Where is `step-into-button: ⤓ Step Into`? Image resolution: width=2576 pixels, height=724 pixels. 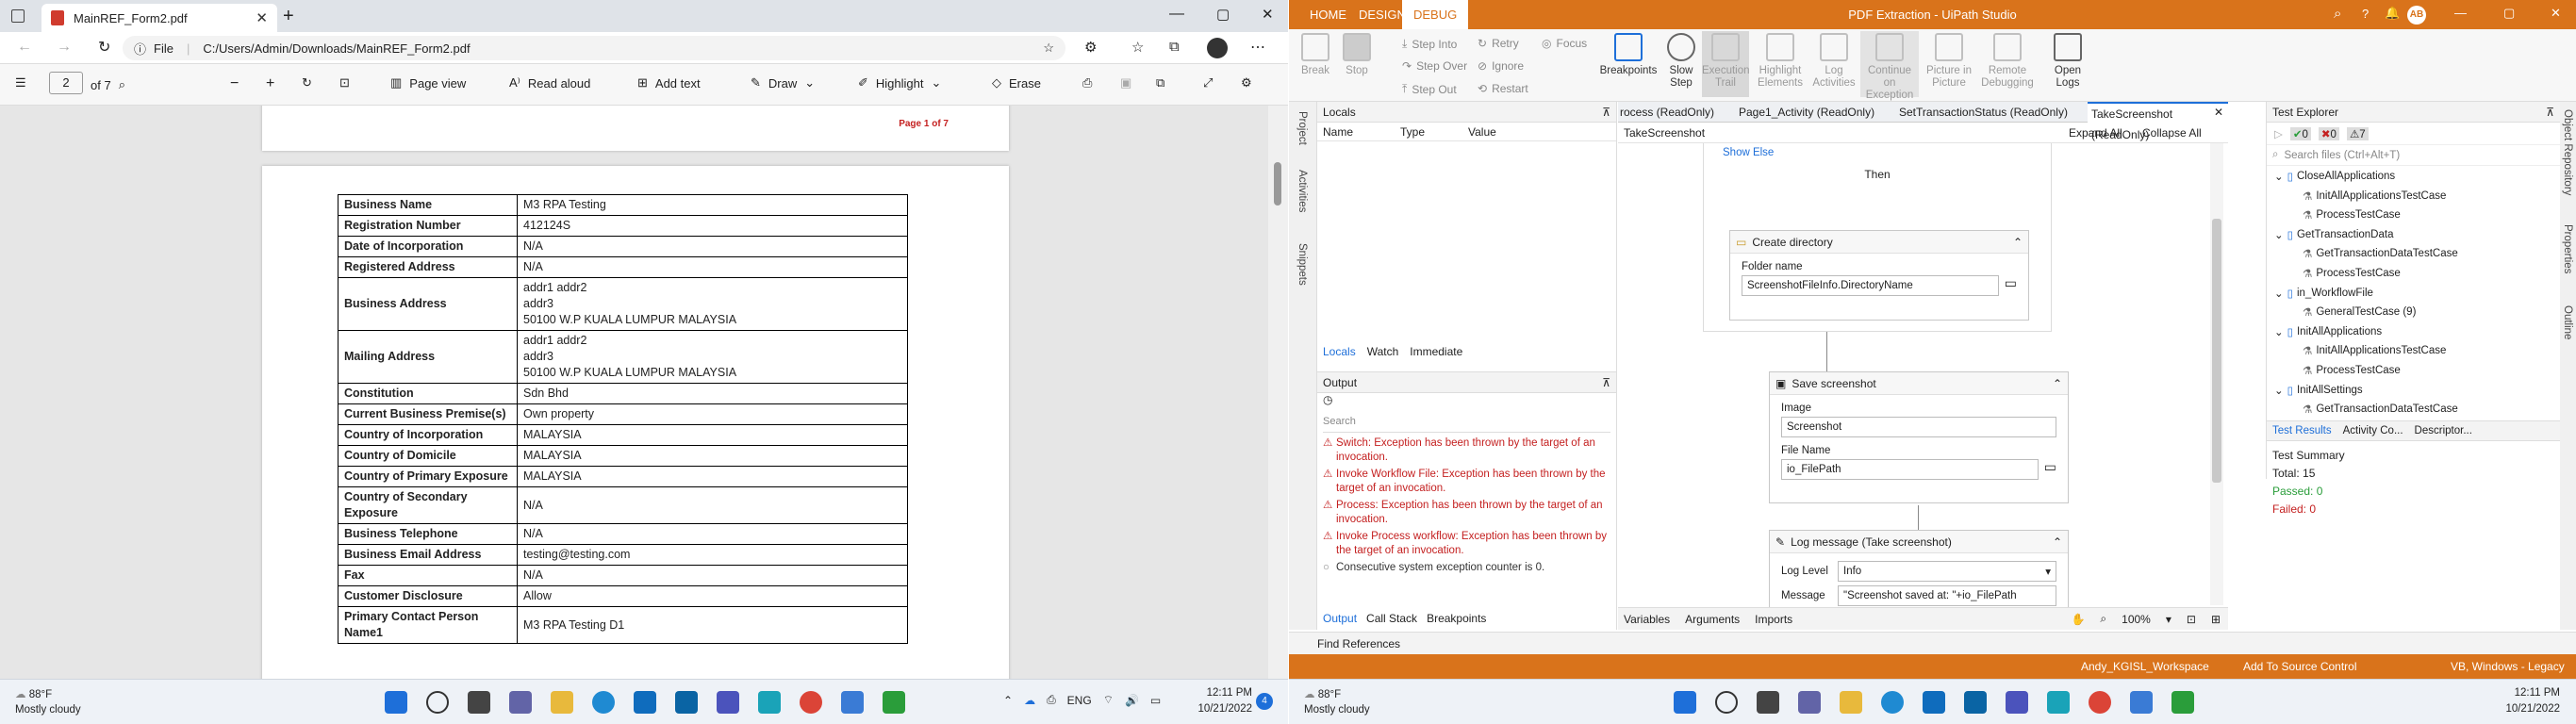
step-into-button: ⤓ Step Into is located at coordinates (1429, 44).